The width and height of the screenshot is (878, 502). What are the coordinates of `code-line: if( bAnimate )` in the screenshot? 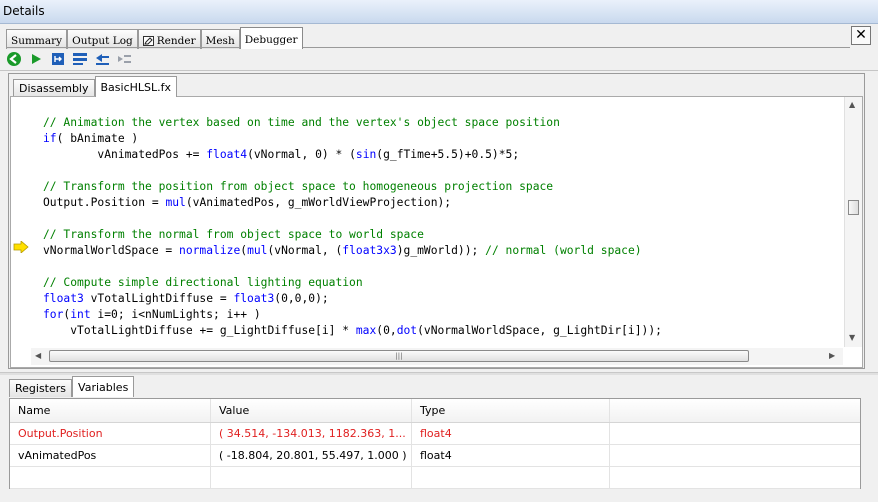 It's located at (440, 139).